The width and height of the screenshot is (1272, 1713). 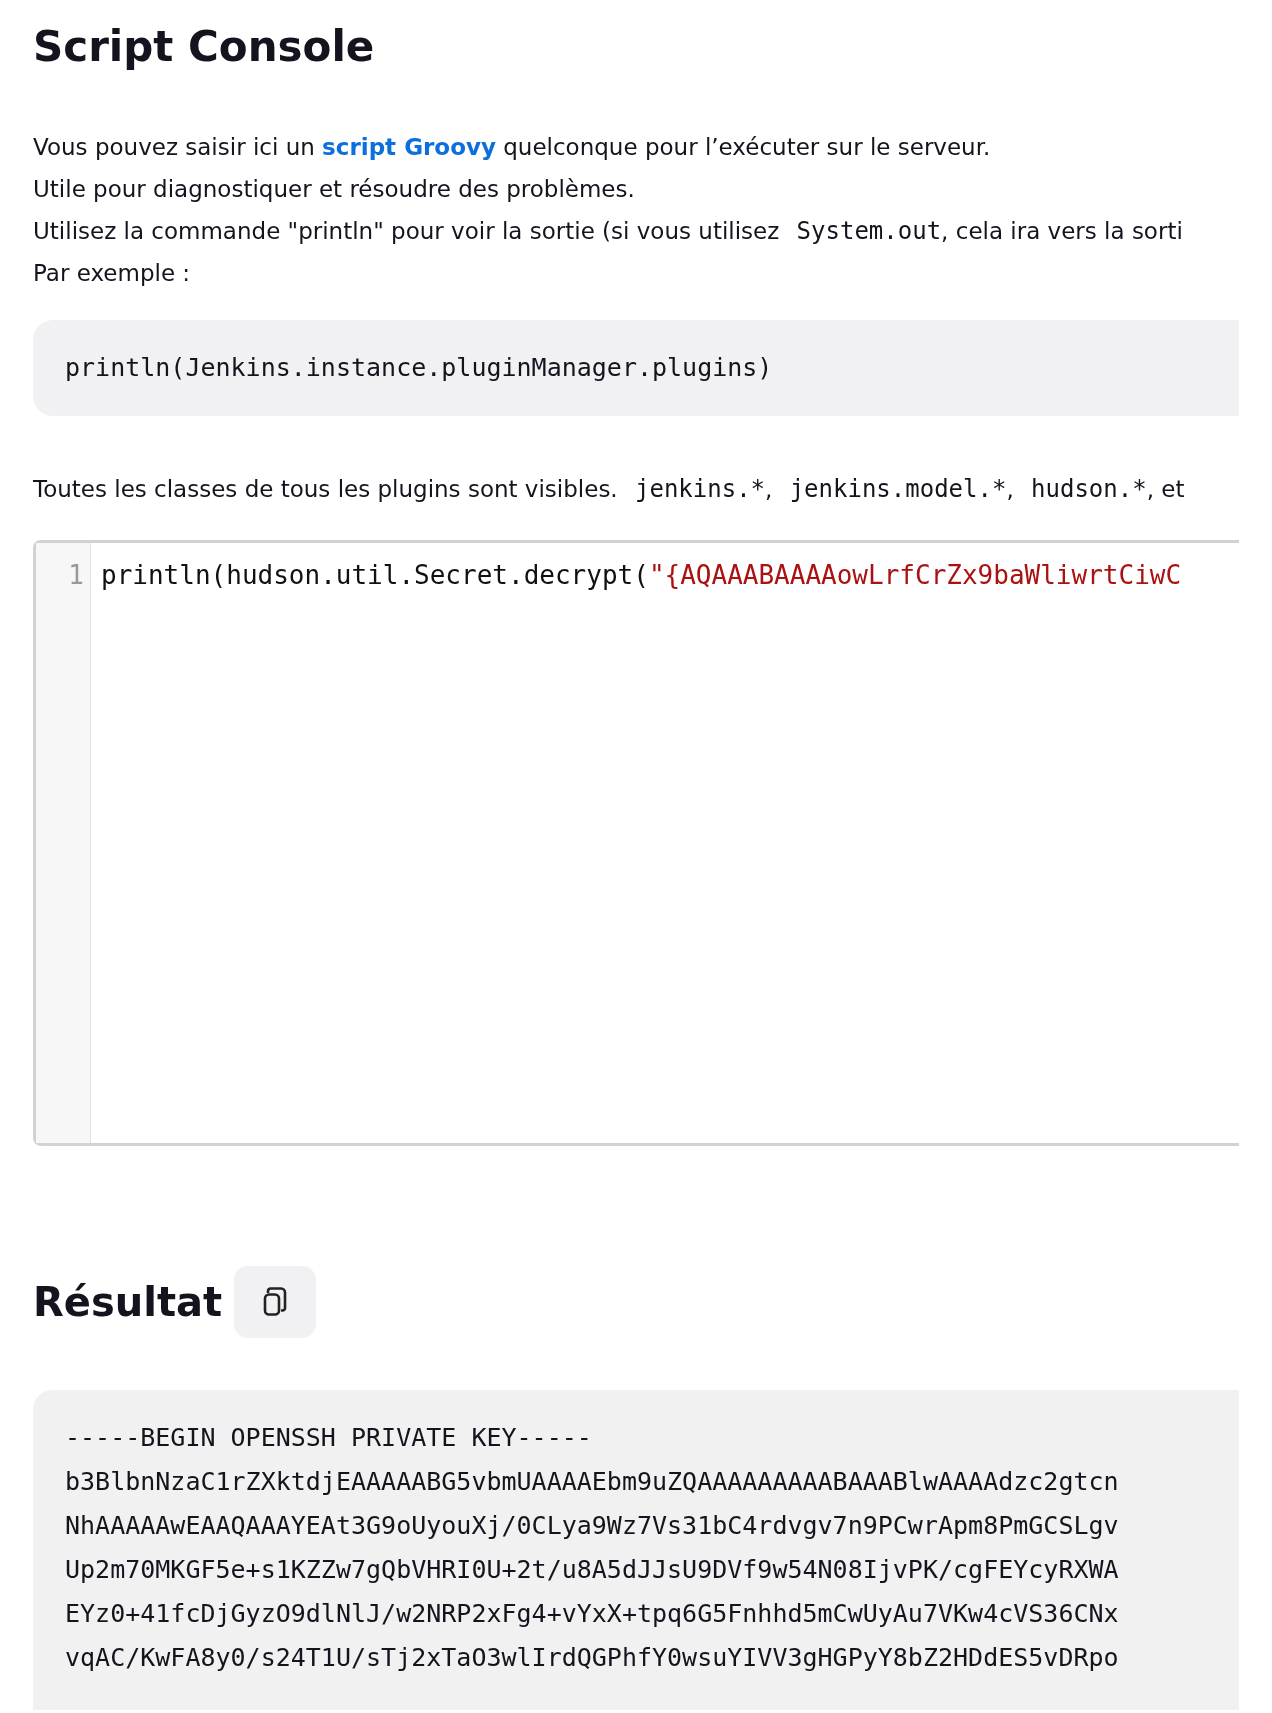 What do you see at coordinates (592, 1482) in the screenshot?
I see `output-line: b3BlbnNzaC1rZXktdjEAAAAABG5vbmUAAAAEbm9uZQAAAAAAAAABAAABlwAAAAdzc2gtcn` at bounding box center [592, 1482].